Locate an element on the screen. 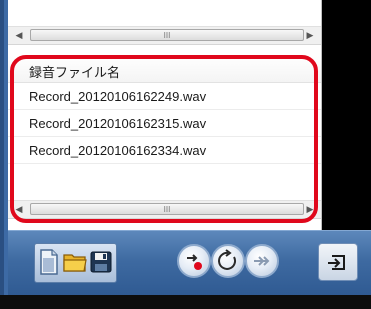  folder-icon is located at coordinates (75, 263).